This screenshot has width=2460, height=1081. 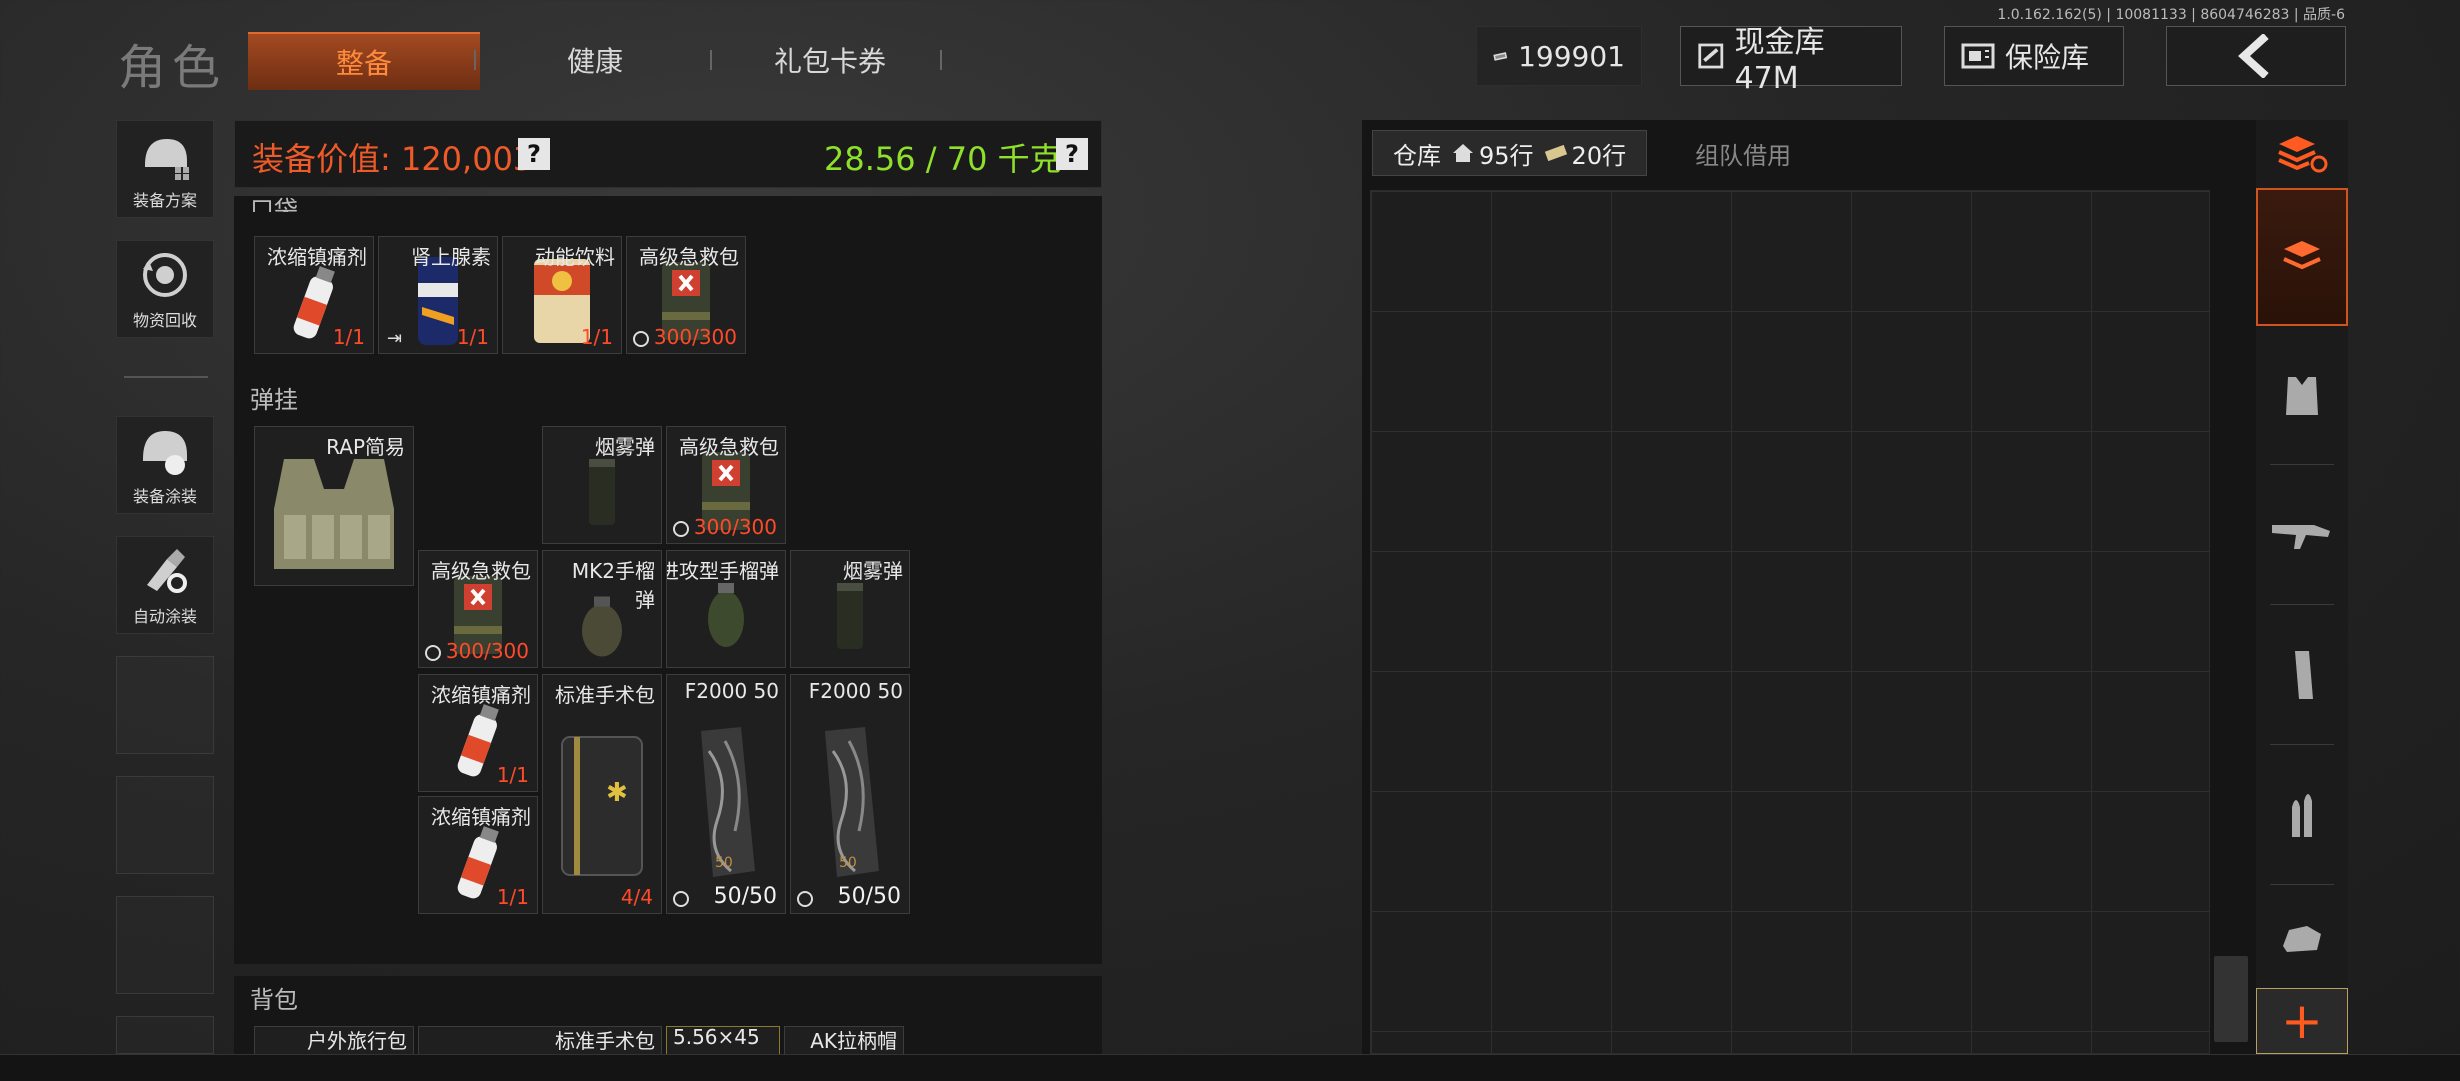 I want to click on category-sort-button, so click(x=2302, y=154).